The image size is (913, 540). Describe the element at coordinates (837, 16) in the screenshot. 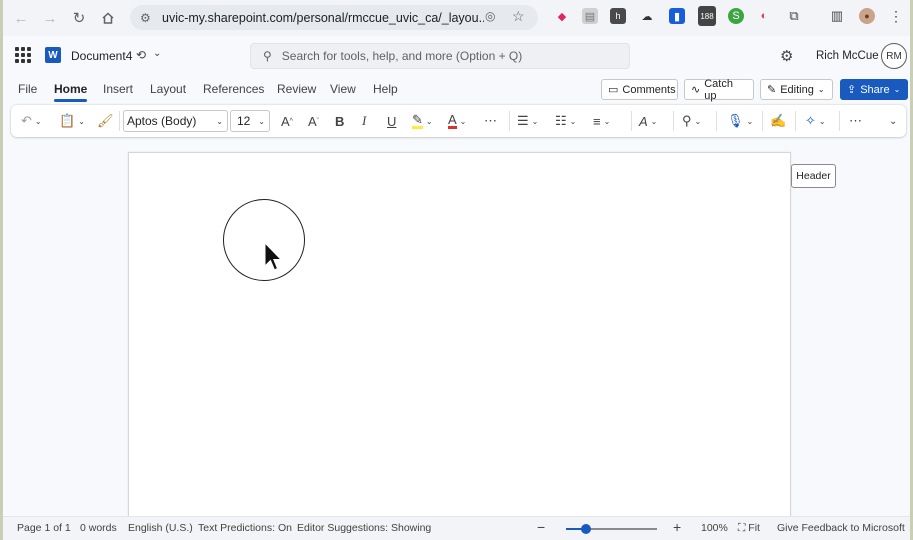

I see `sidebar-icon: ▥` at that location.